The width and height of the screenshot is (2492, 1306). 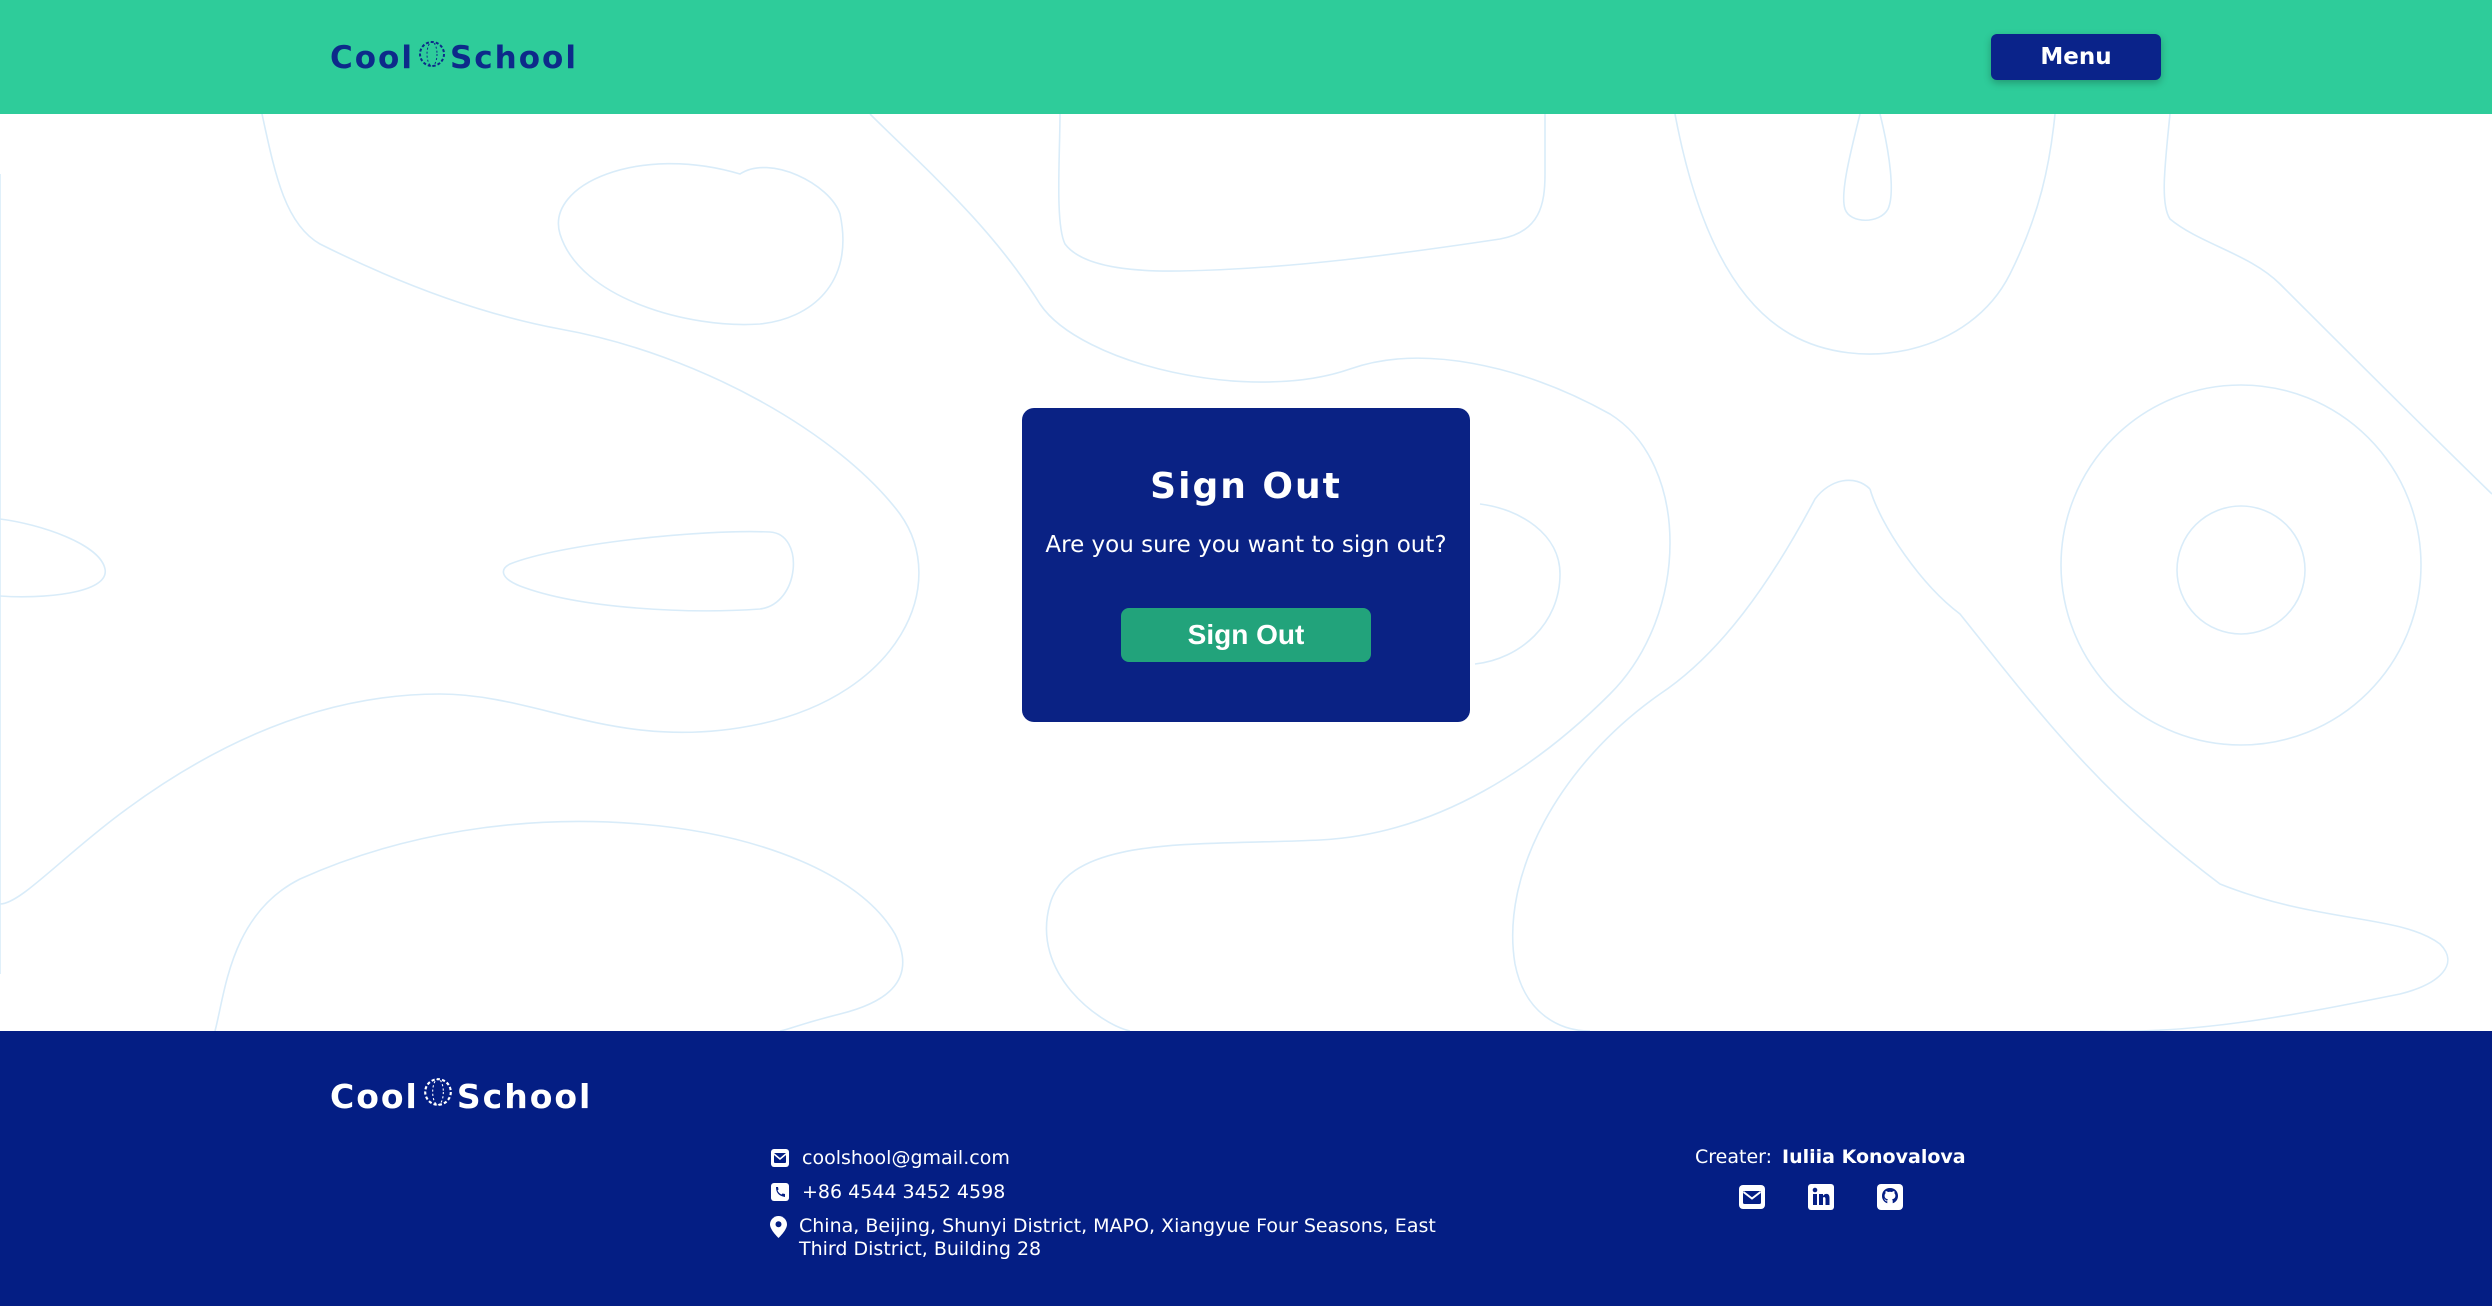 What do you see at coordinates (524, 1096) in the screenshot?
I see `footer-logo-text-school: School` at bounding box center [524, 1096].